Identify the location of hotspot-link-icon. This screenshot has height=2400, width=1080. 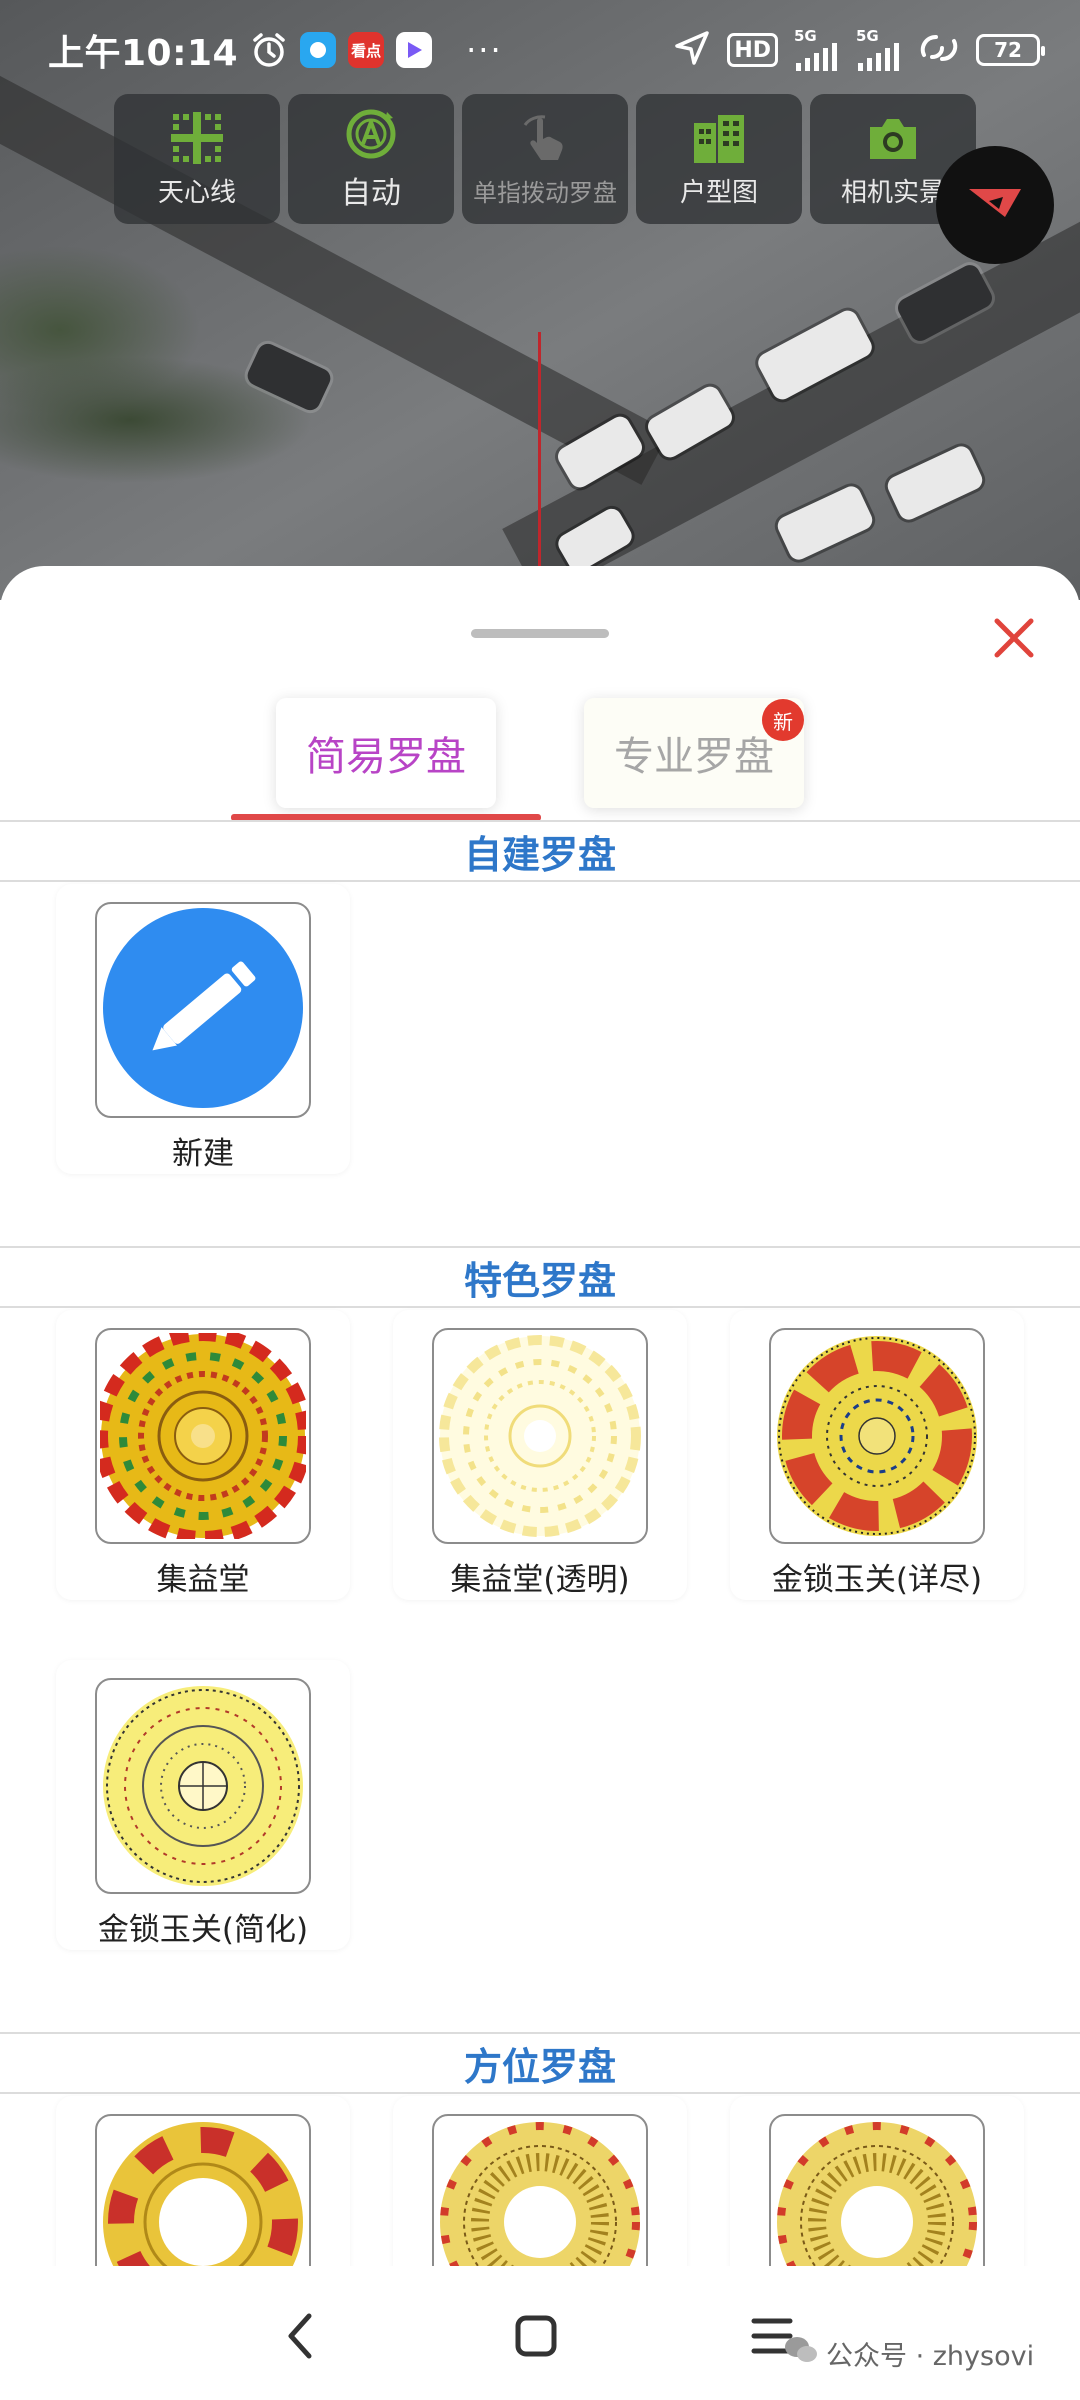
(939, 50).